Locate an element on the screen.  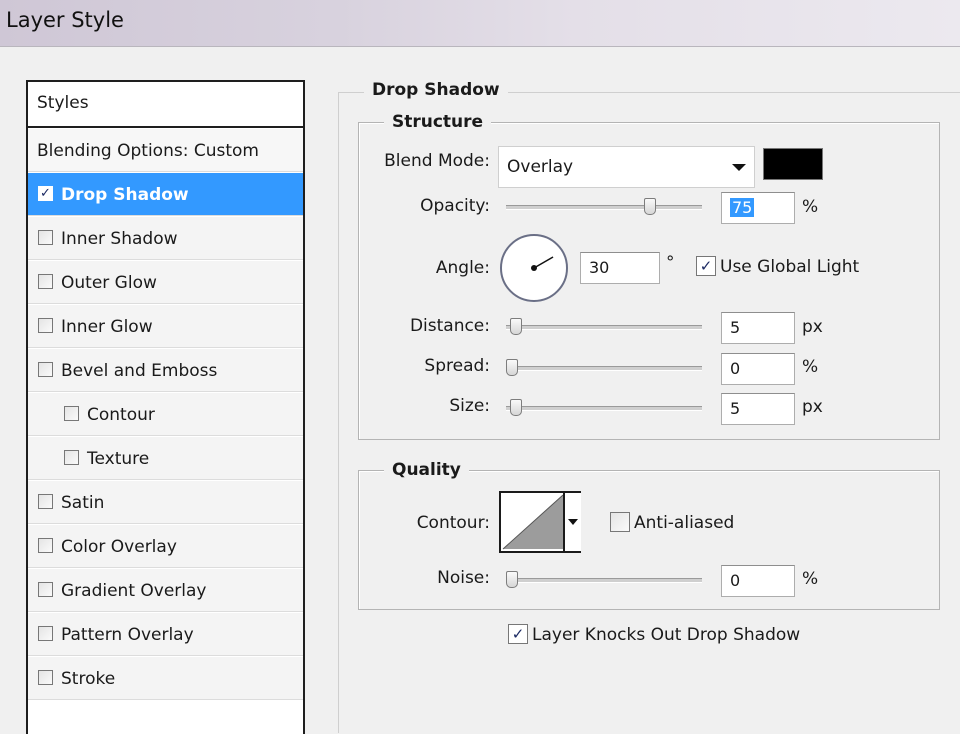
noise-slider-track is located at coordinates (604, 580).